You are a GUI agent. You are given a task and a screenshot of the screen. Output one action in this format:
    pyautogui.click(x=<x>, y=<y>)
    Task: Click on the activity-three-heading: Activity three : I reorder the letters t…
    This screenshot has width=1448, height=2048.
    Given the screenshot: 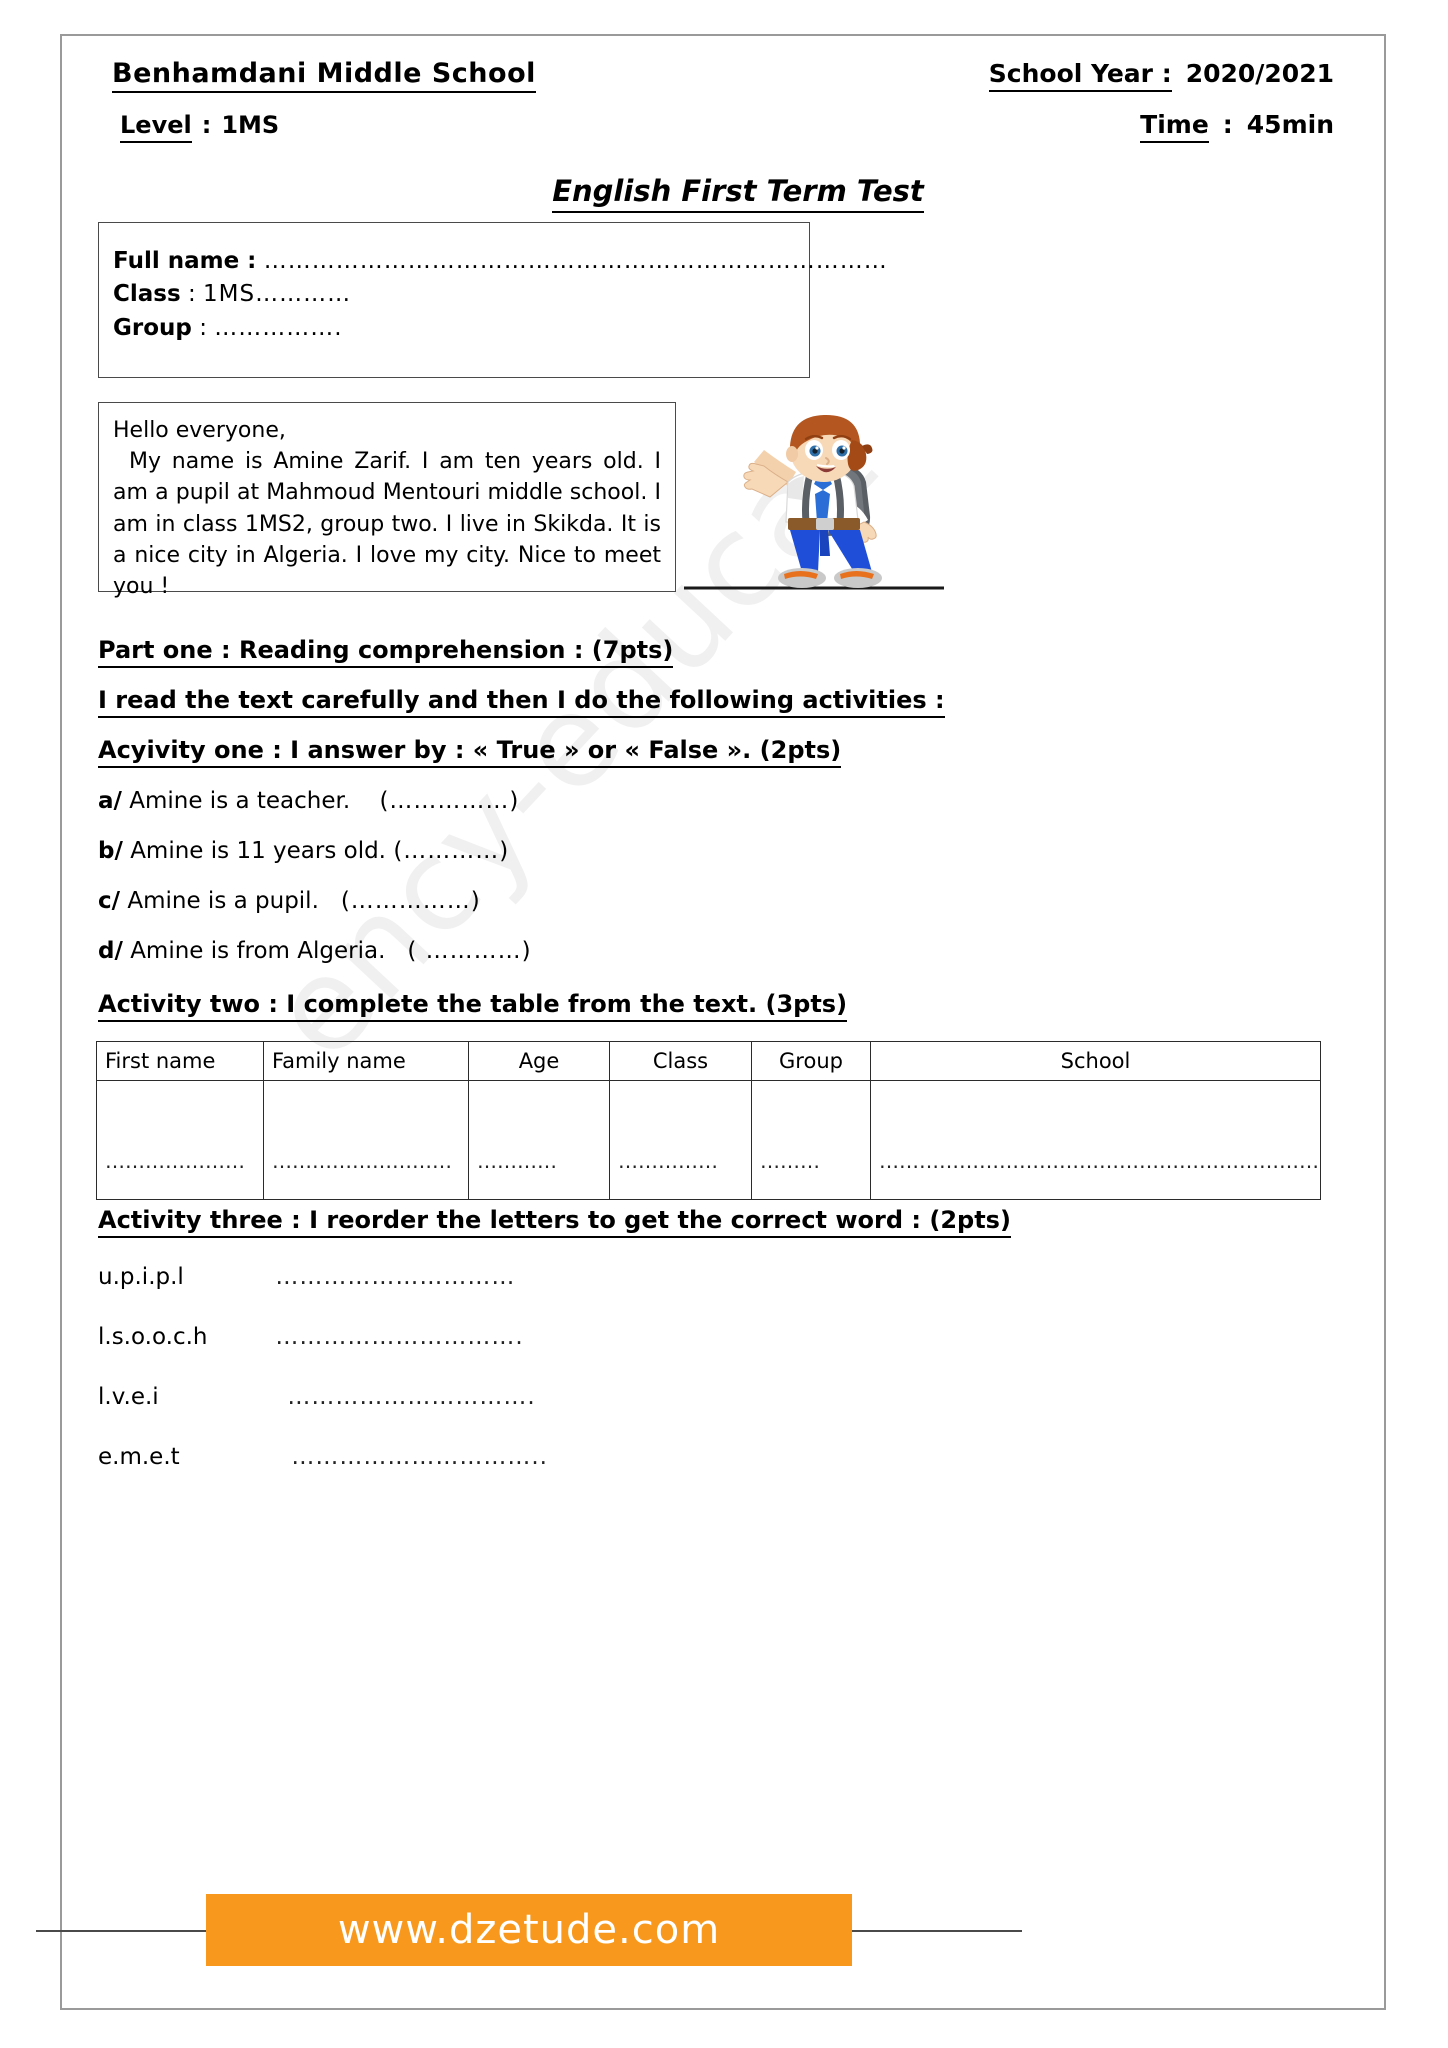 What is the action you would take?
    pyautogui.click(x=554, y=1222)
    